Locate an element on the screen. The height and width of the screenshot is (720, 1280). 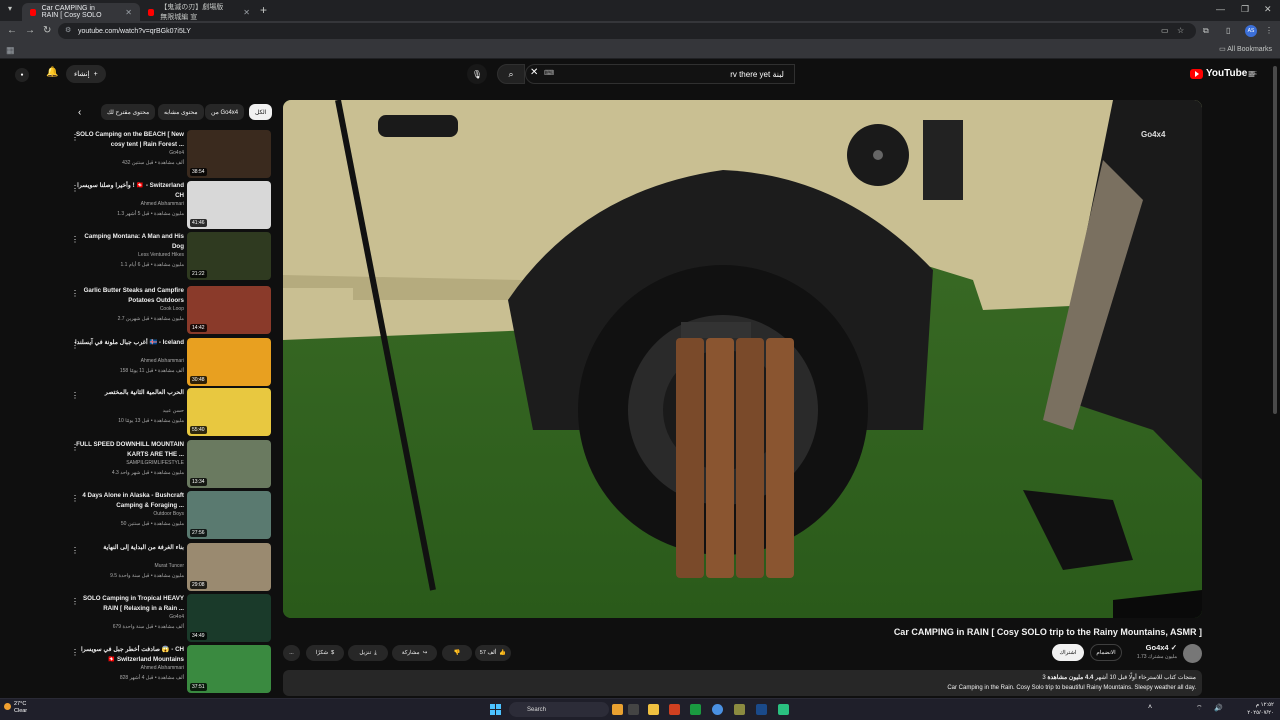
menu-kebab-icon: ⋮ is located at coordinates (1269, 30).